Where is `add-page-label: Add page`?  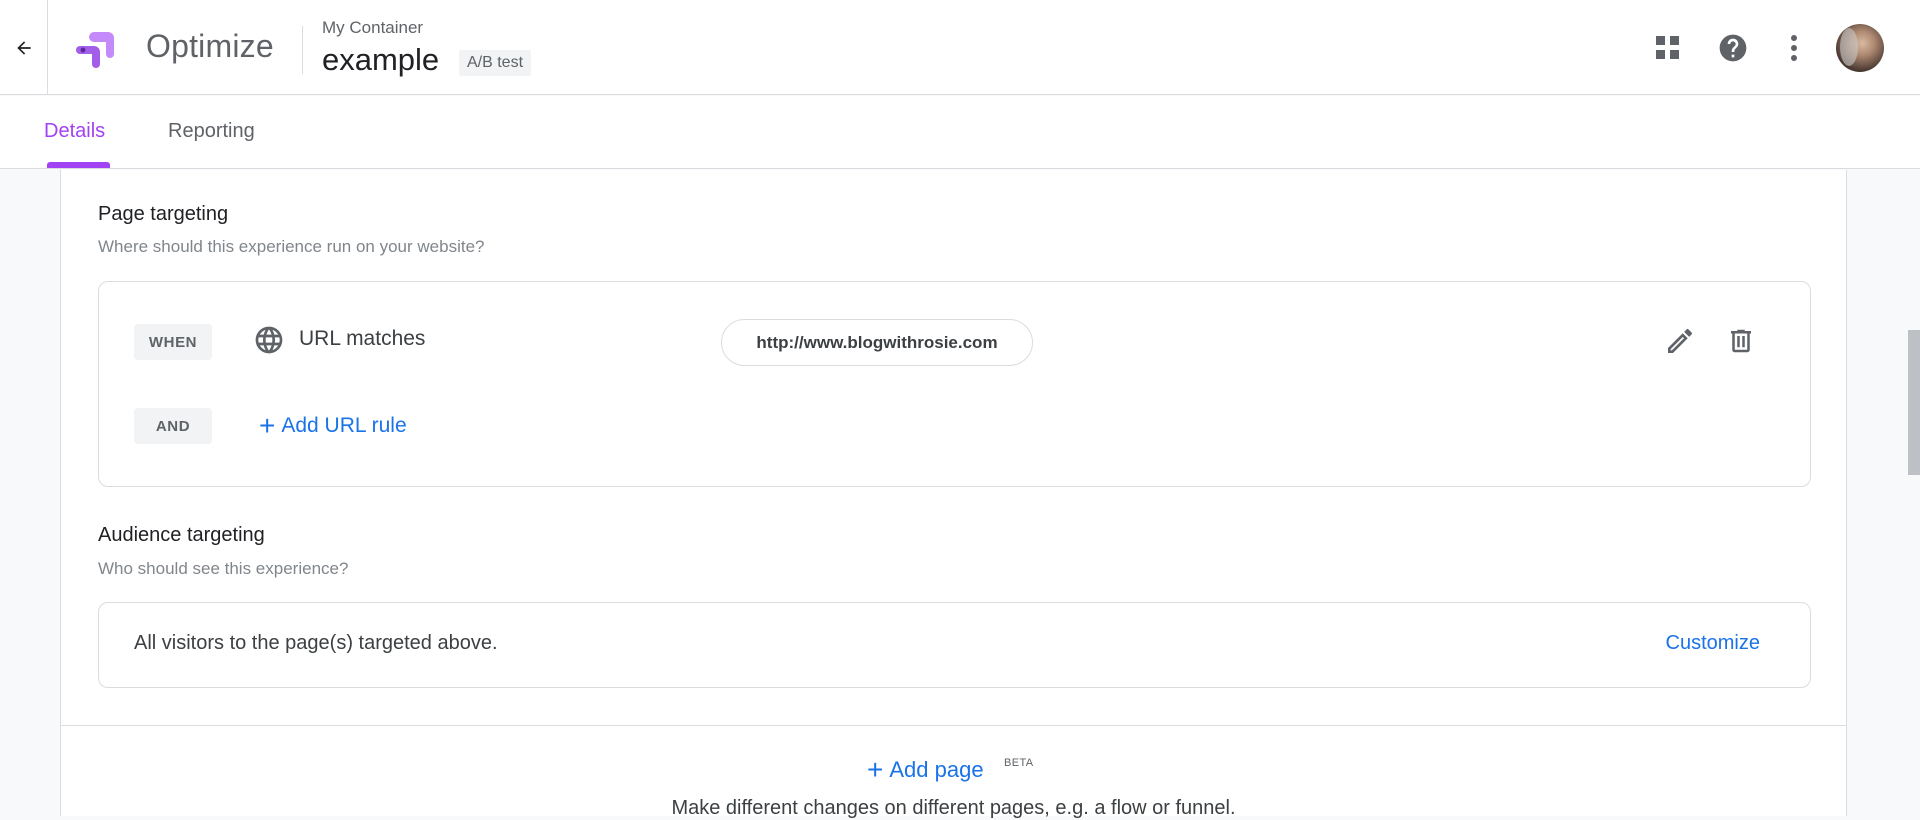
add-page-label: Add page is located at coordinates (936, 769).